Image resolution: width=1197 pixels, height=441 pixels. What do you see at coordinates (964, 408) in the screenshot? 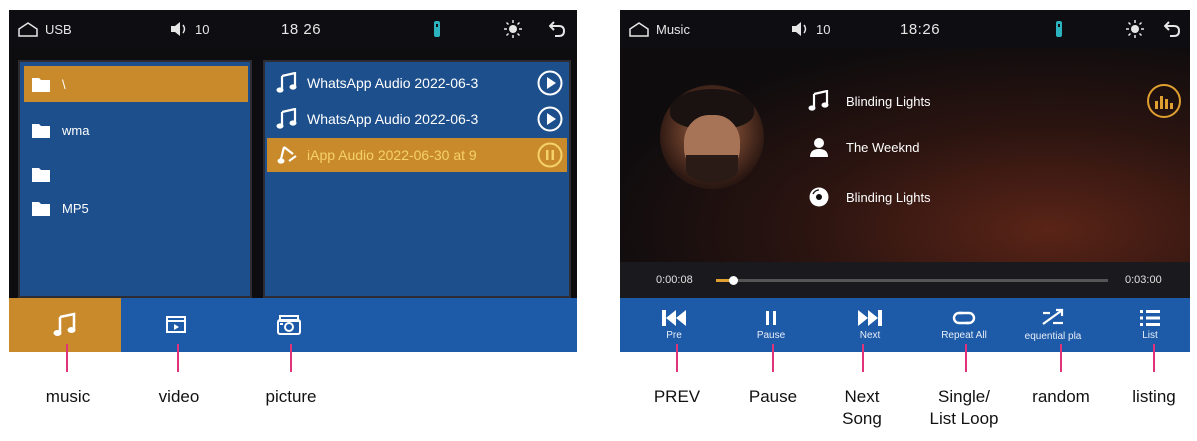
I see `caption-loop: Single/ List Loop` at bounding box center [964, 408].